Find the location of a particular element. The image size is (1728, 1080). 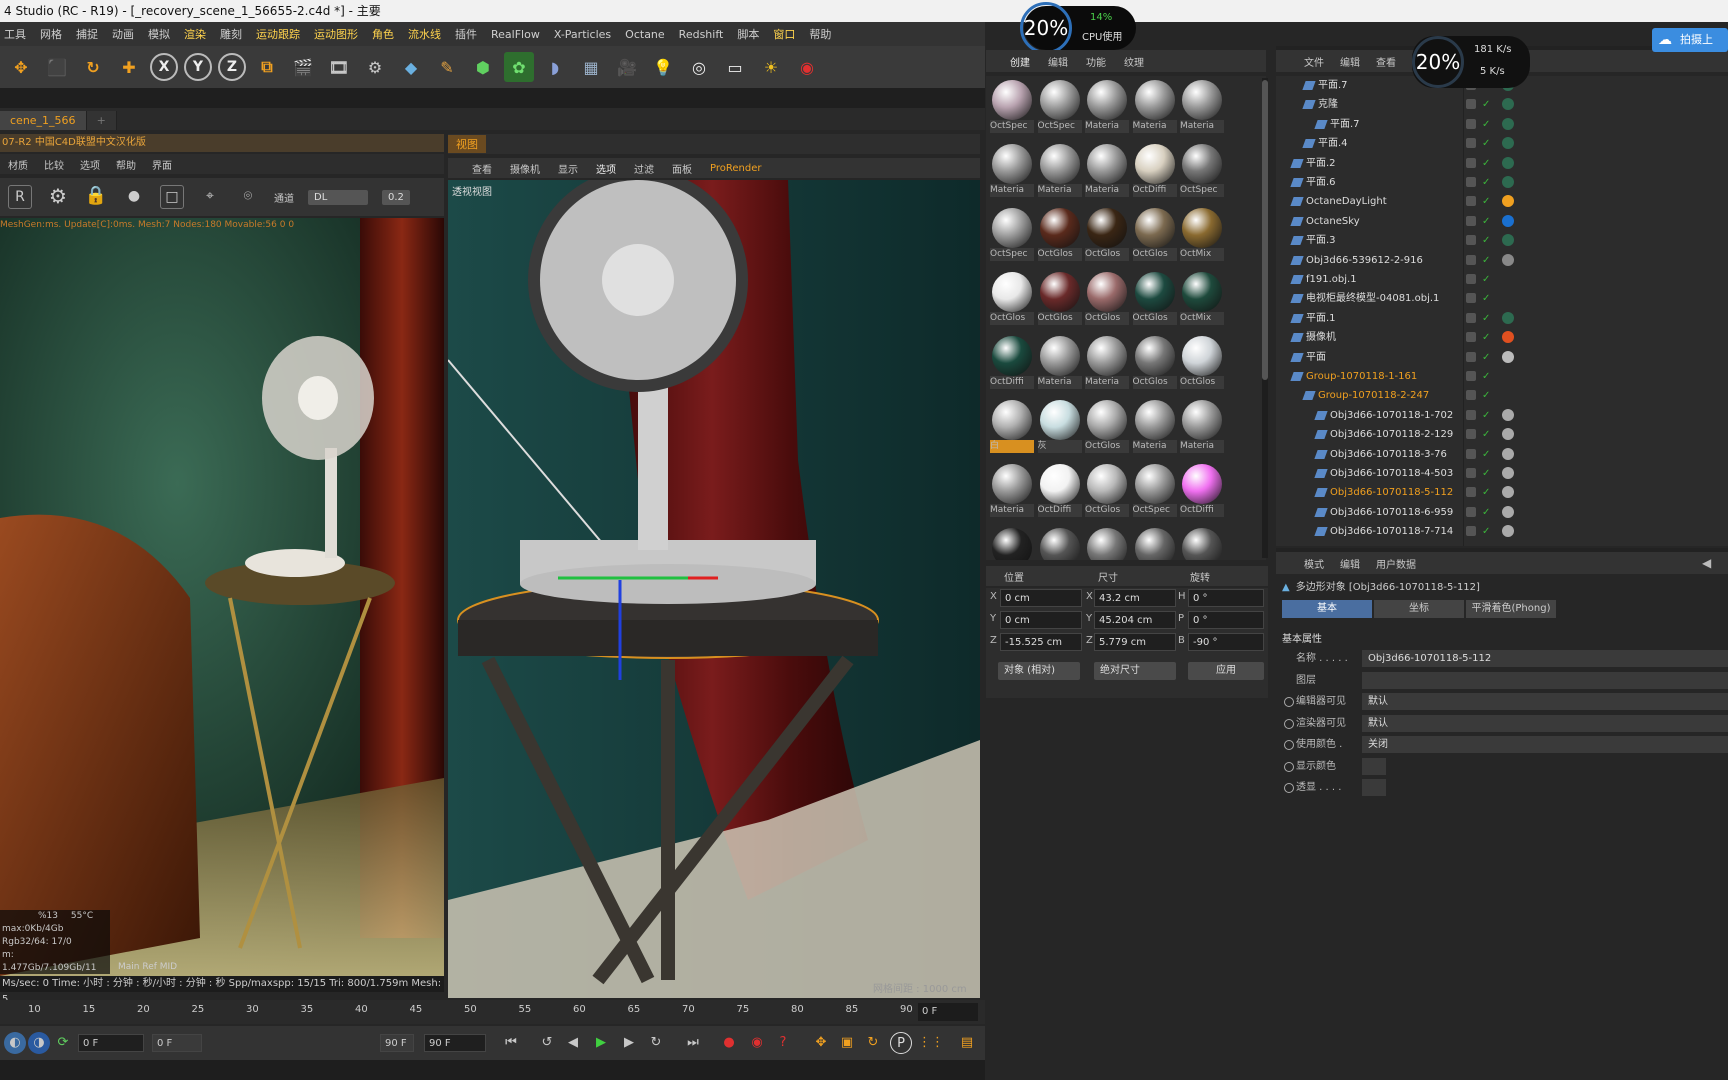

menu-item: 动画 is located at coordinates (123, 34).